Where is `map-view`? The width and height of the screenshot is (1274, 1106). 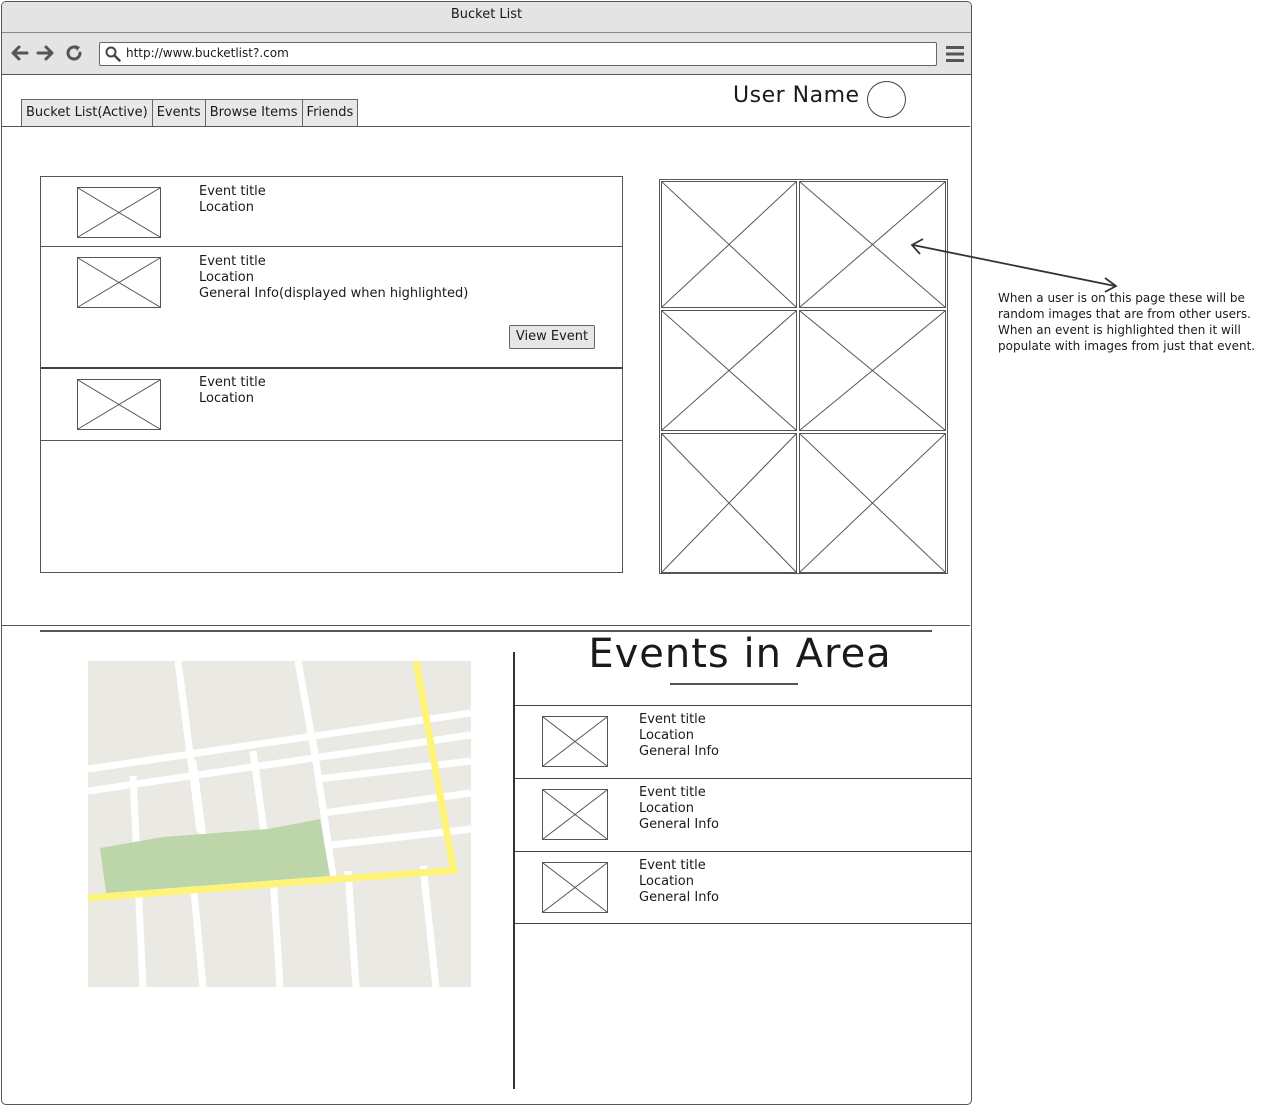
map-view is located at coordinates (279, 824).